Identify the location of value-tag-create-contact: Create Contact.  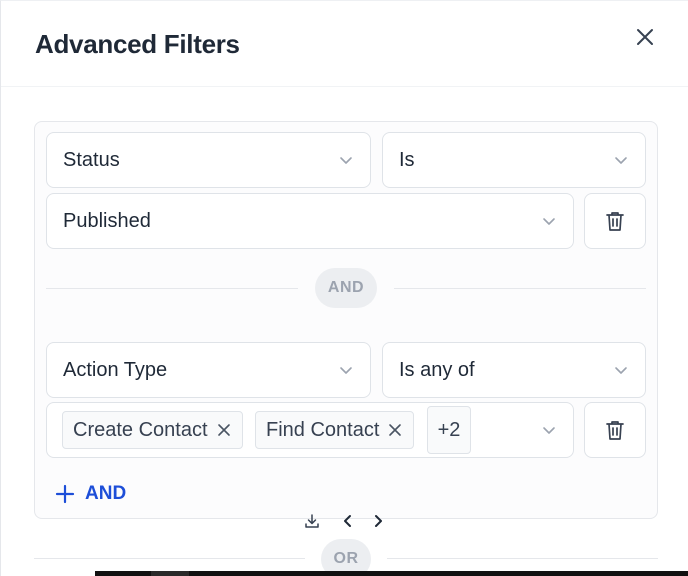
(152, 430).